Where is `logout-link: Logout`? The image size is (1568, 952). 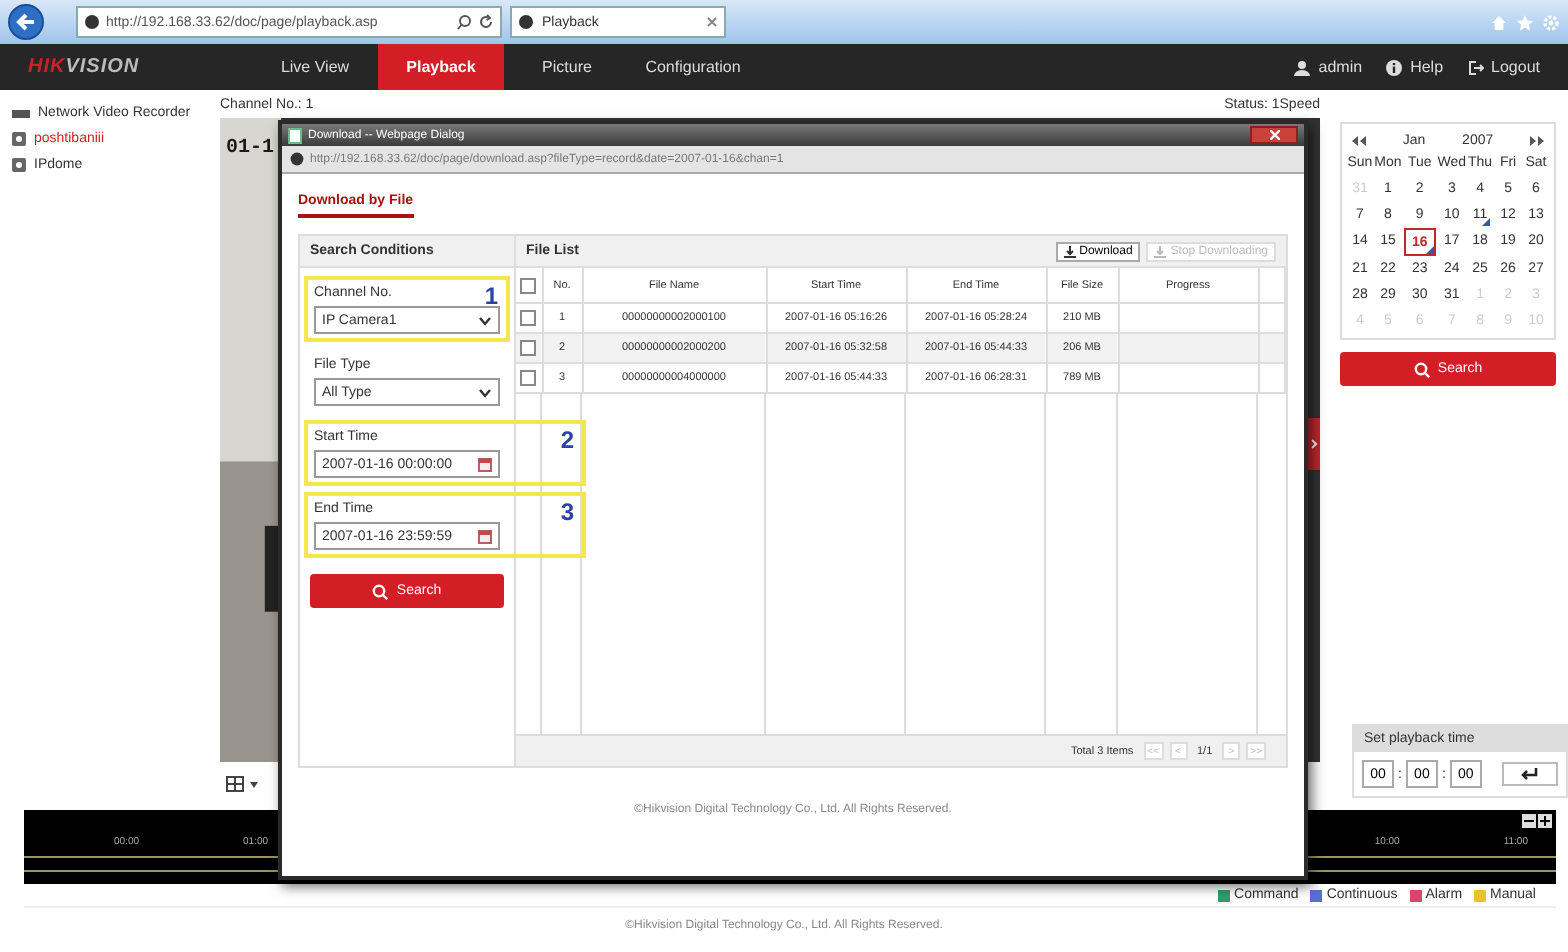 logout-link: Logout is located at coordinates (1515, 67).